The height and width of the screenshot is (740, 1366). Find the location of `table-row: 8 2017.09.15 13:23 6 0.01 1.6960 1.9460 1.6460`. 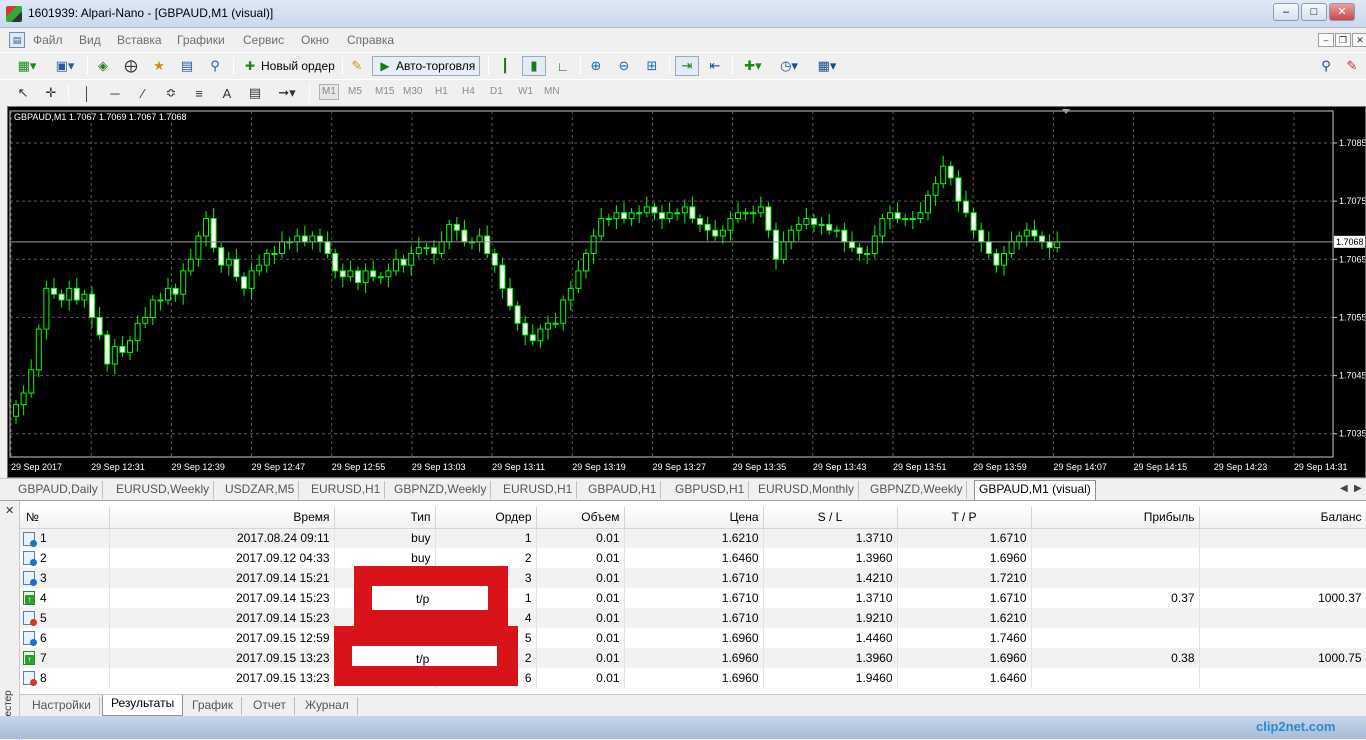

table-row: 8 2017.09.15 13:23 6 0.01 1.6960 1.9460 1.6460 is located at coordinates (693, 678).